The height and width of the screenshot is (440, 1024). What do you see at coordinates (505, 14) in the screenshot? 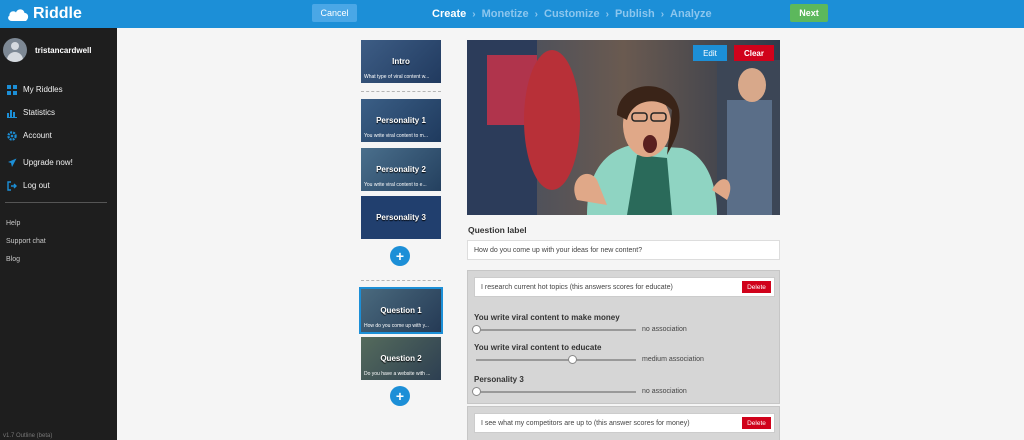
I see `step-monetize: Monetize` at bounding box center [505, 14].